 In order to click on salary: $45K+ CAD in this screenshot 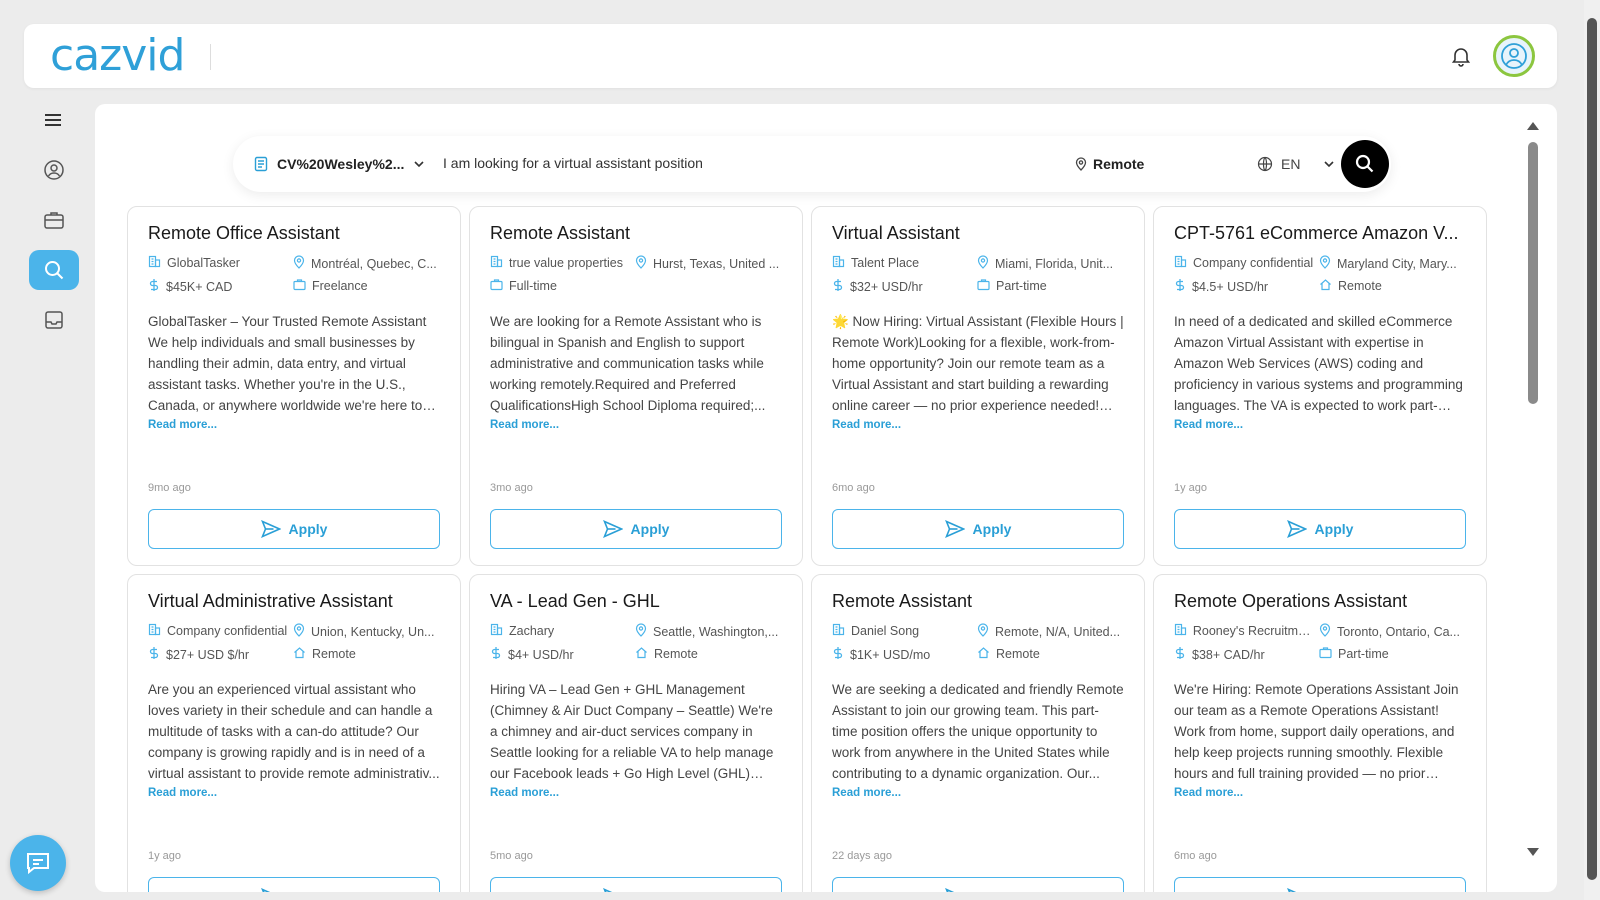, I will do `click(218, 286)`.